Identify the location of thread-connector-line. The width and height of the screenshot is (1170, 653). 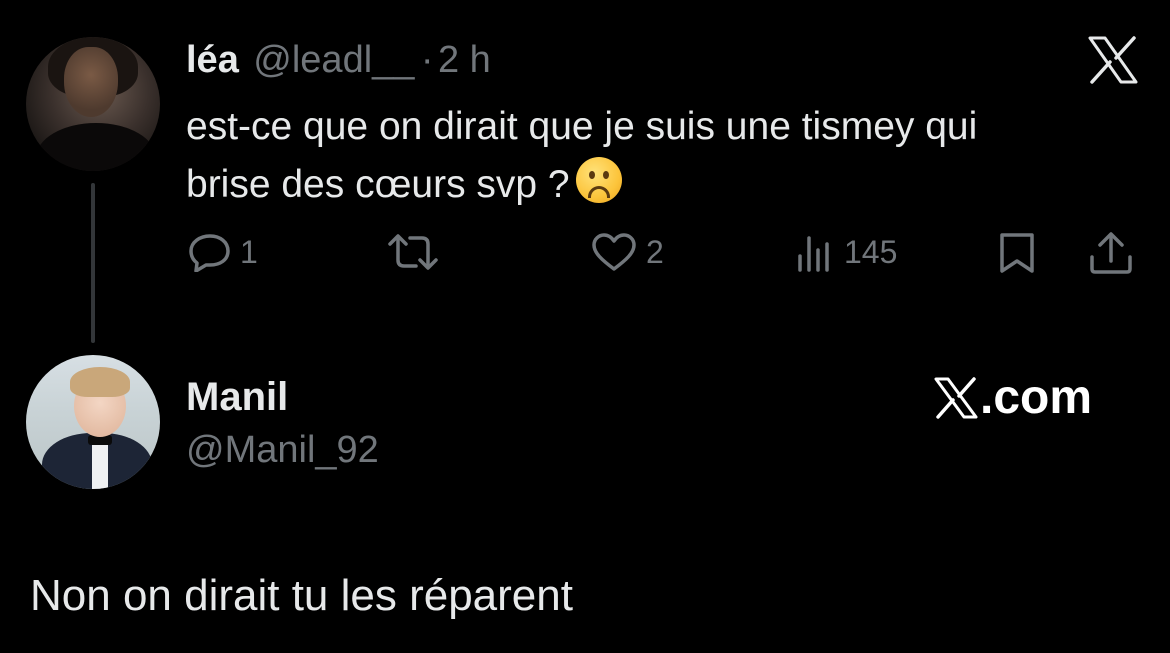
(93, 263).